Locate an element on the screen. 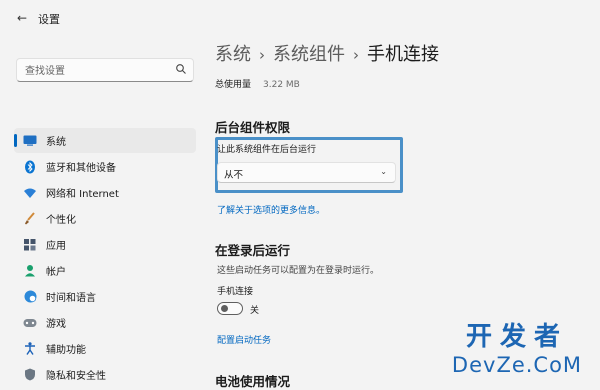 The height and width of the screenshot is (390, 600). sidebar-item-label: 时间和语言 is located at coordinates (71, 298).